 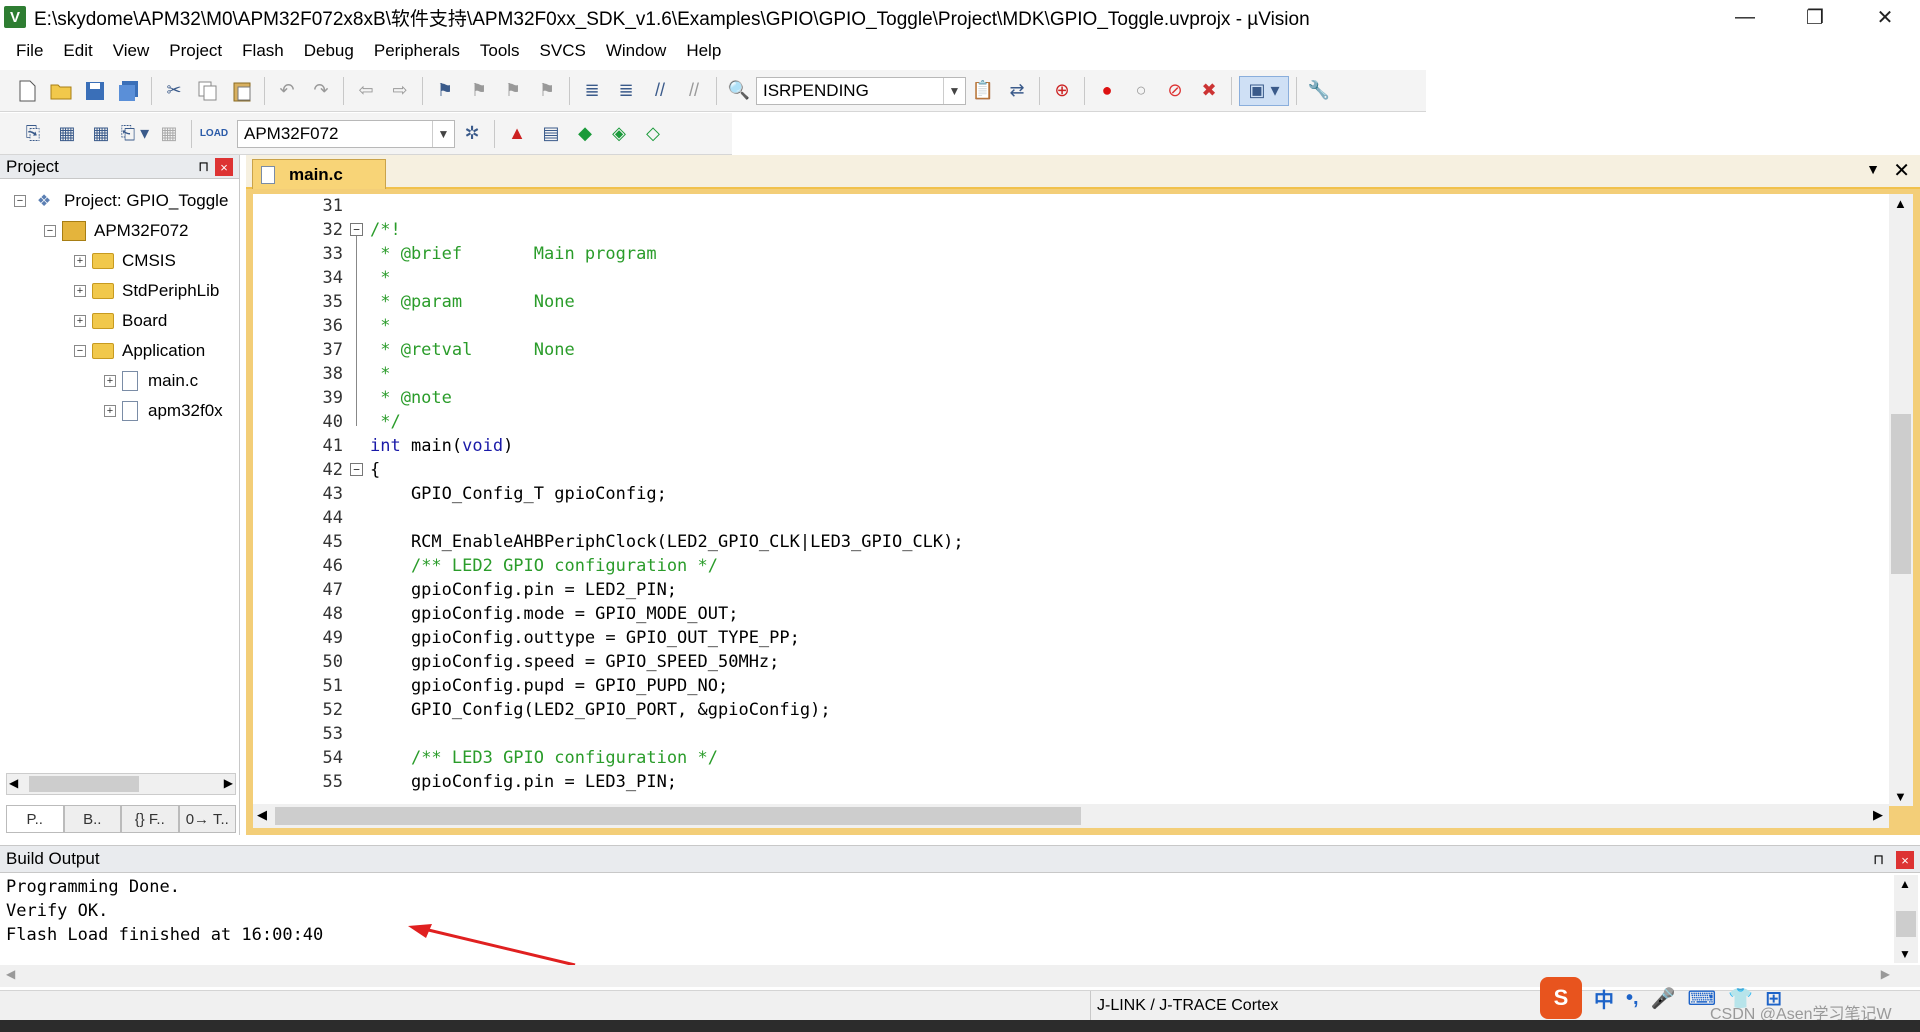 I want to click on menu-svcs: SVCS, so click(x=563, y=51).